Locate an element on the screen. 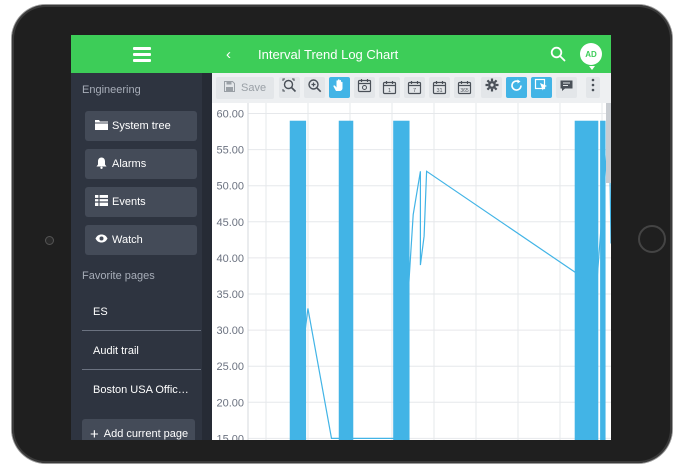  chart-scrollbar-thumb is located at coordinates (608, 143).